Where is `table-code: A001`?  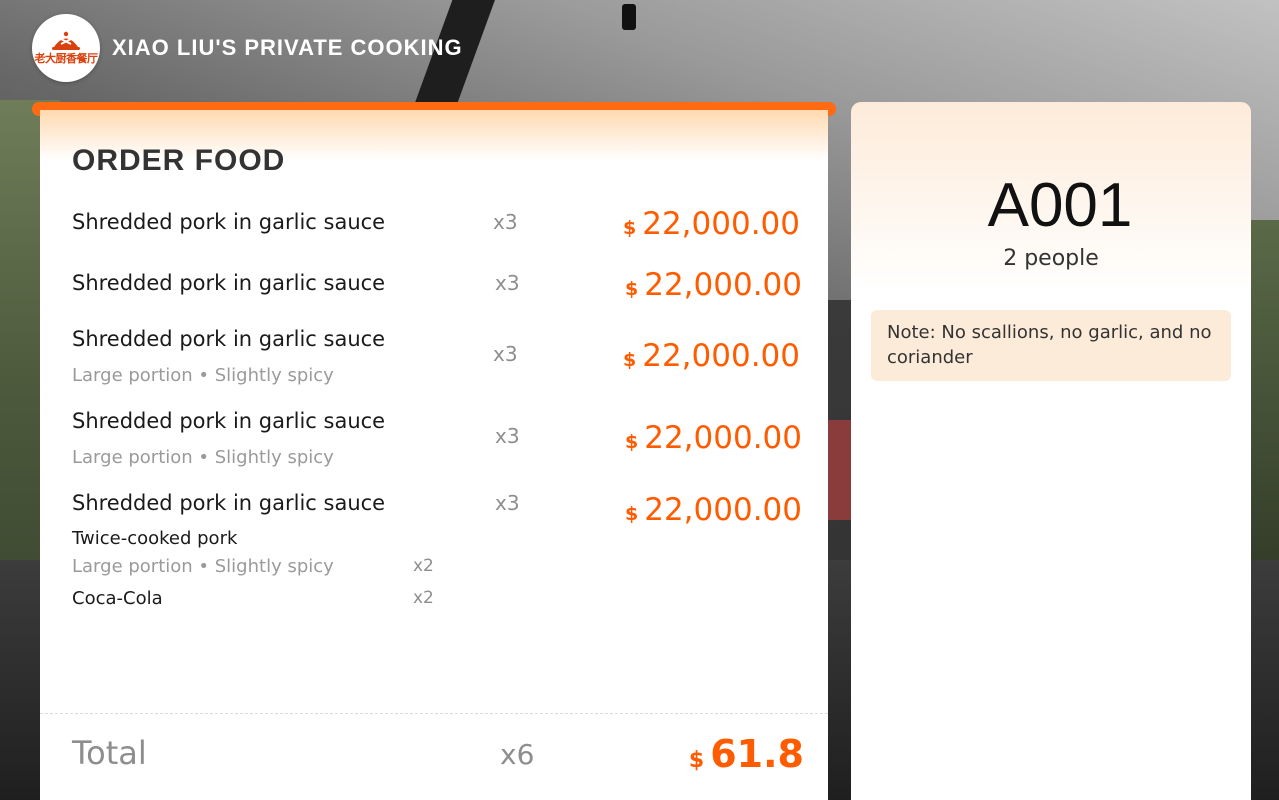 table-code: A001 is located at coordinates (1060, 205).